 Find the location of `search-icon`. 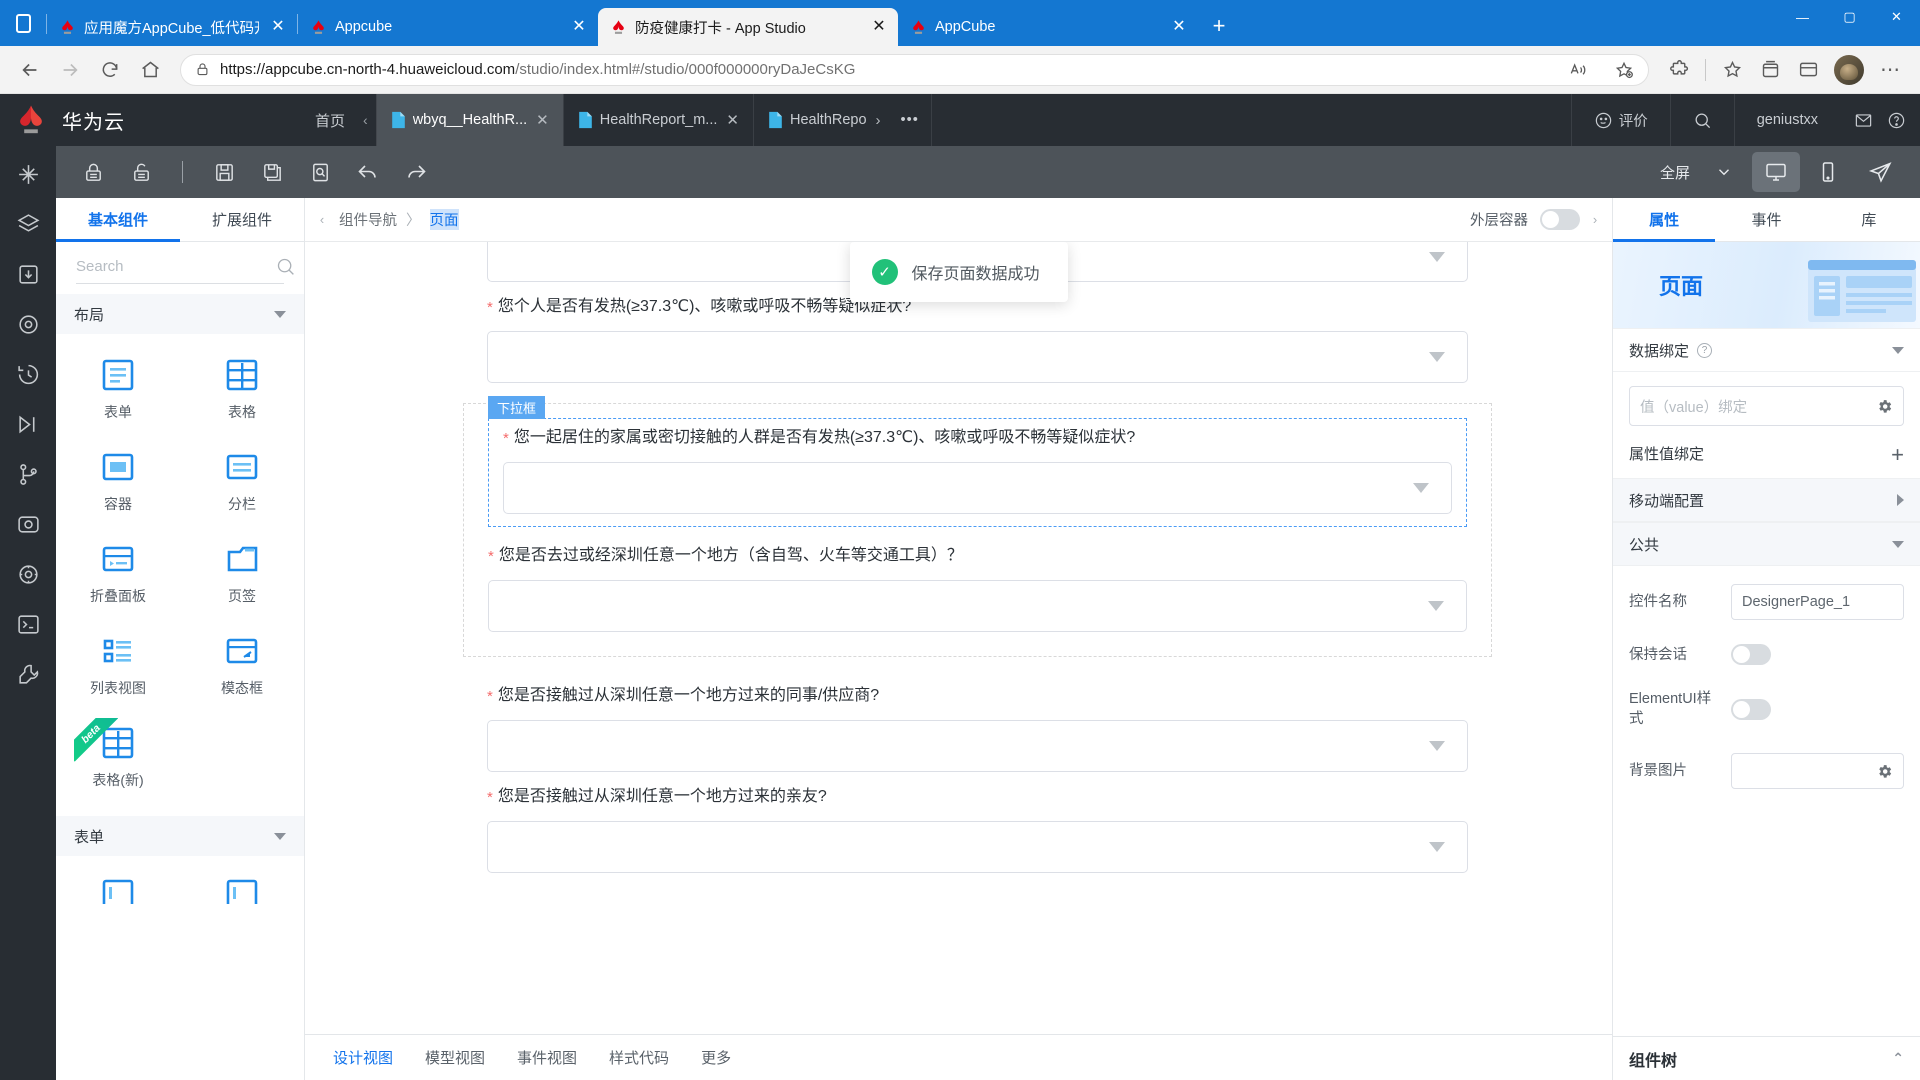

search-icon is located at coordinates (285, 266).